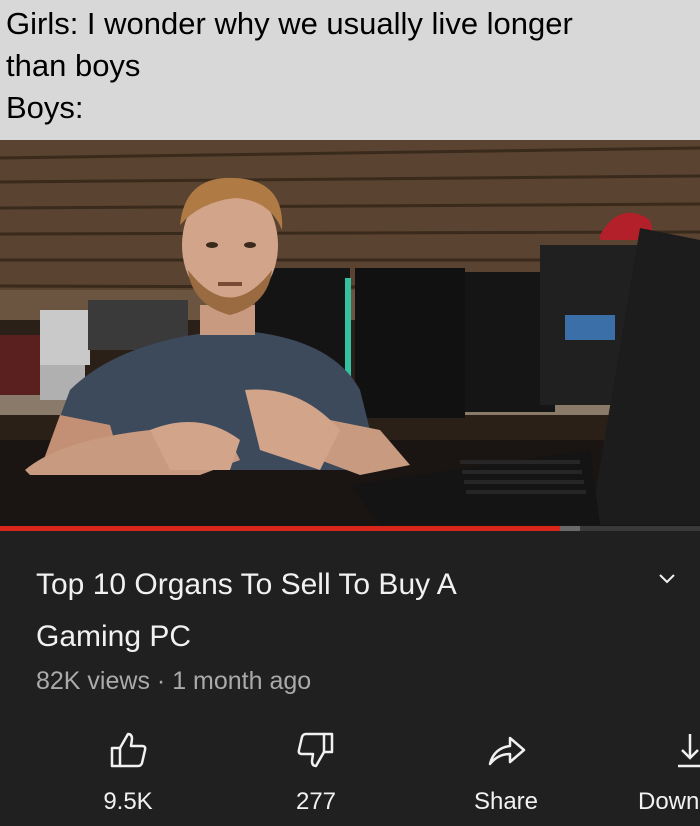  What do you see at coordinates (114, 636) in the screenshot?
I see `video-title-line-2: Gaming PC` at bounding box center [114, 636].